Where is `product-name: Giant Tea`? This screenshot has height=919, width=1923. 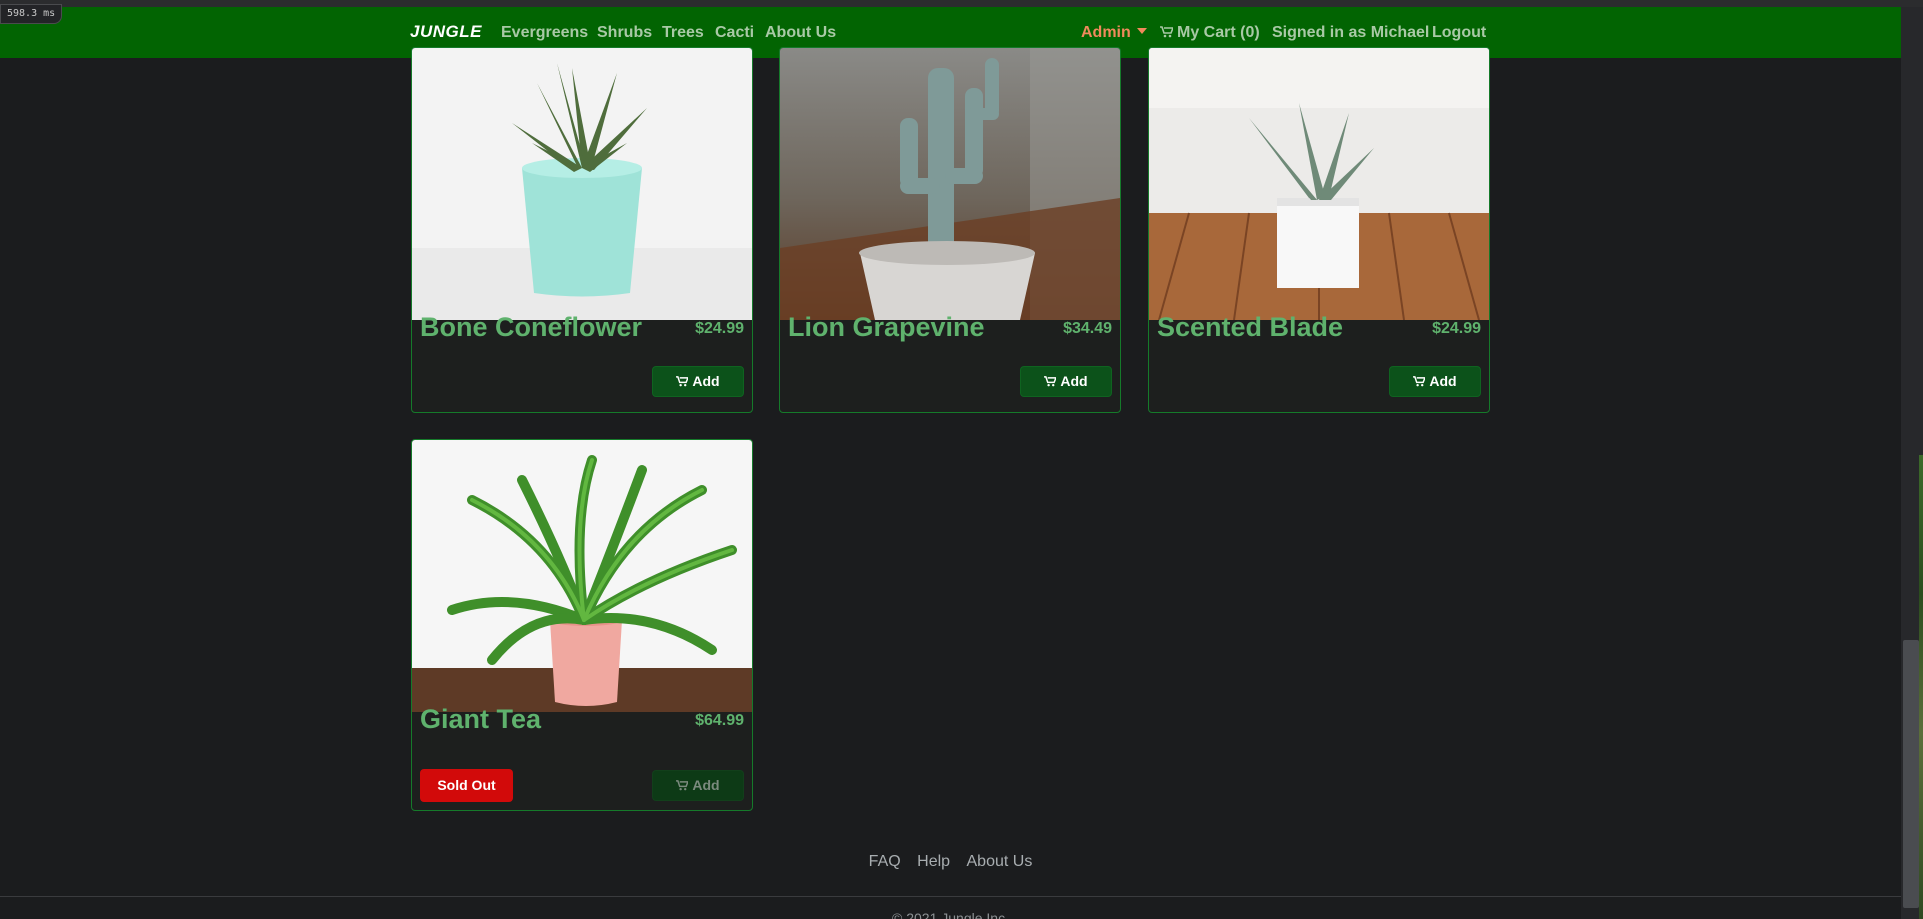 product-name: Giant Tea is located at coordinates (480, 719).